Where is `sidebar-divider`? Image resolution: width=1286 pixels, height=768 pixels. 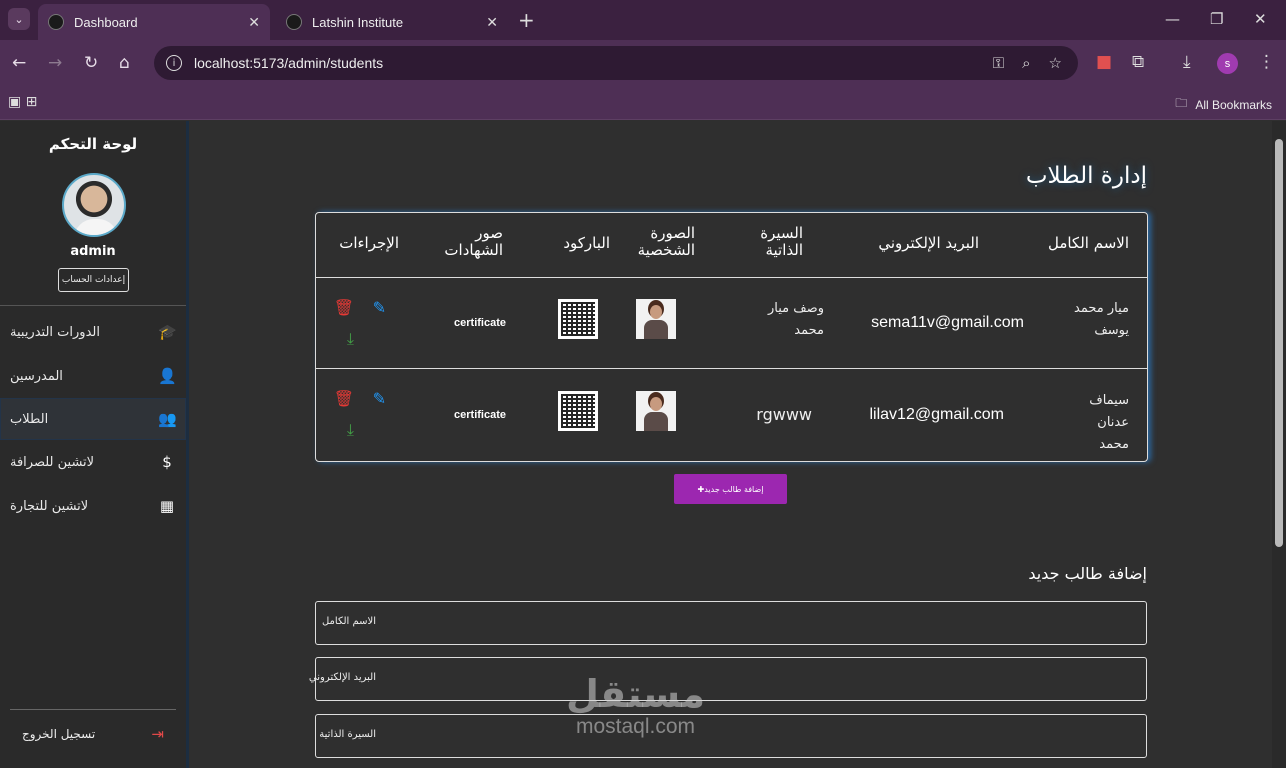 sidebar-divider is located at coordinates (93, 305).